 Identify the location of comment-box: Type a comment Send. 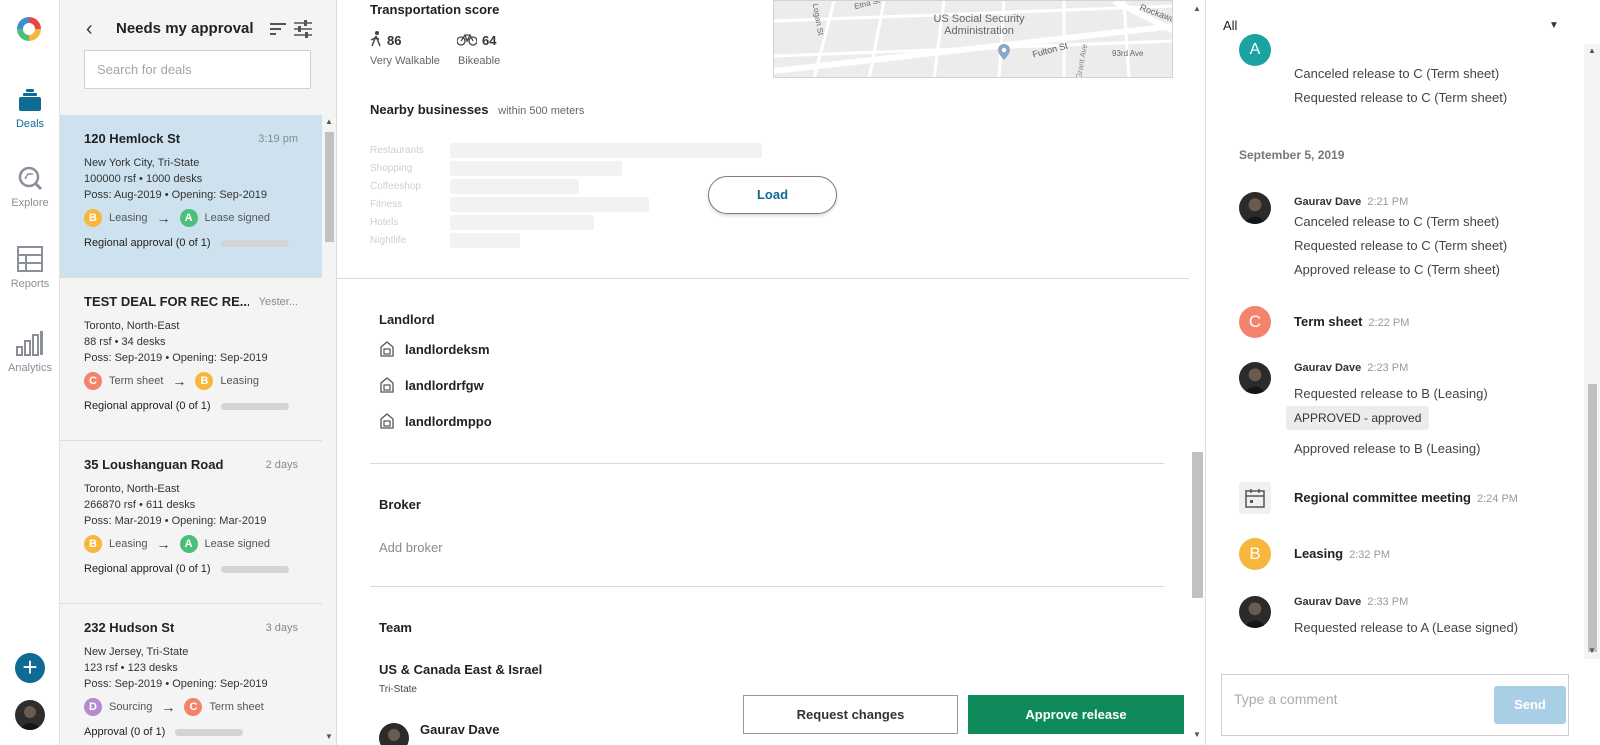
(1395, 705).